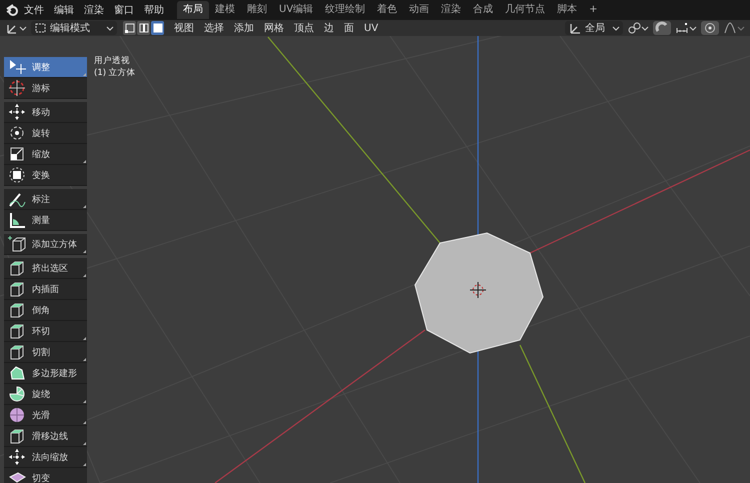  I want to click on menu-item: 帮助, so click(154, 10).